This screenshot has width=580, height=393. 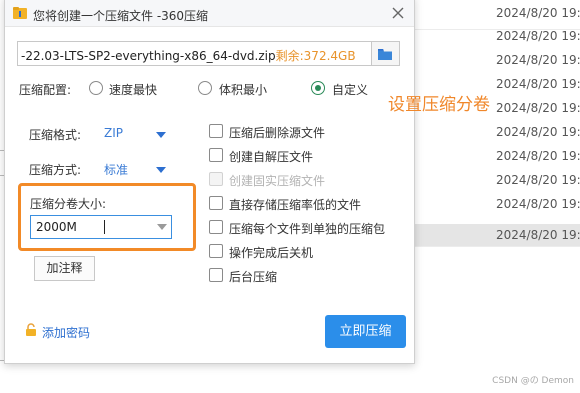 I want to click on checkbox-background, so click(x=216, y=275).